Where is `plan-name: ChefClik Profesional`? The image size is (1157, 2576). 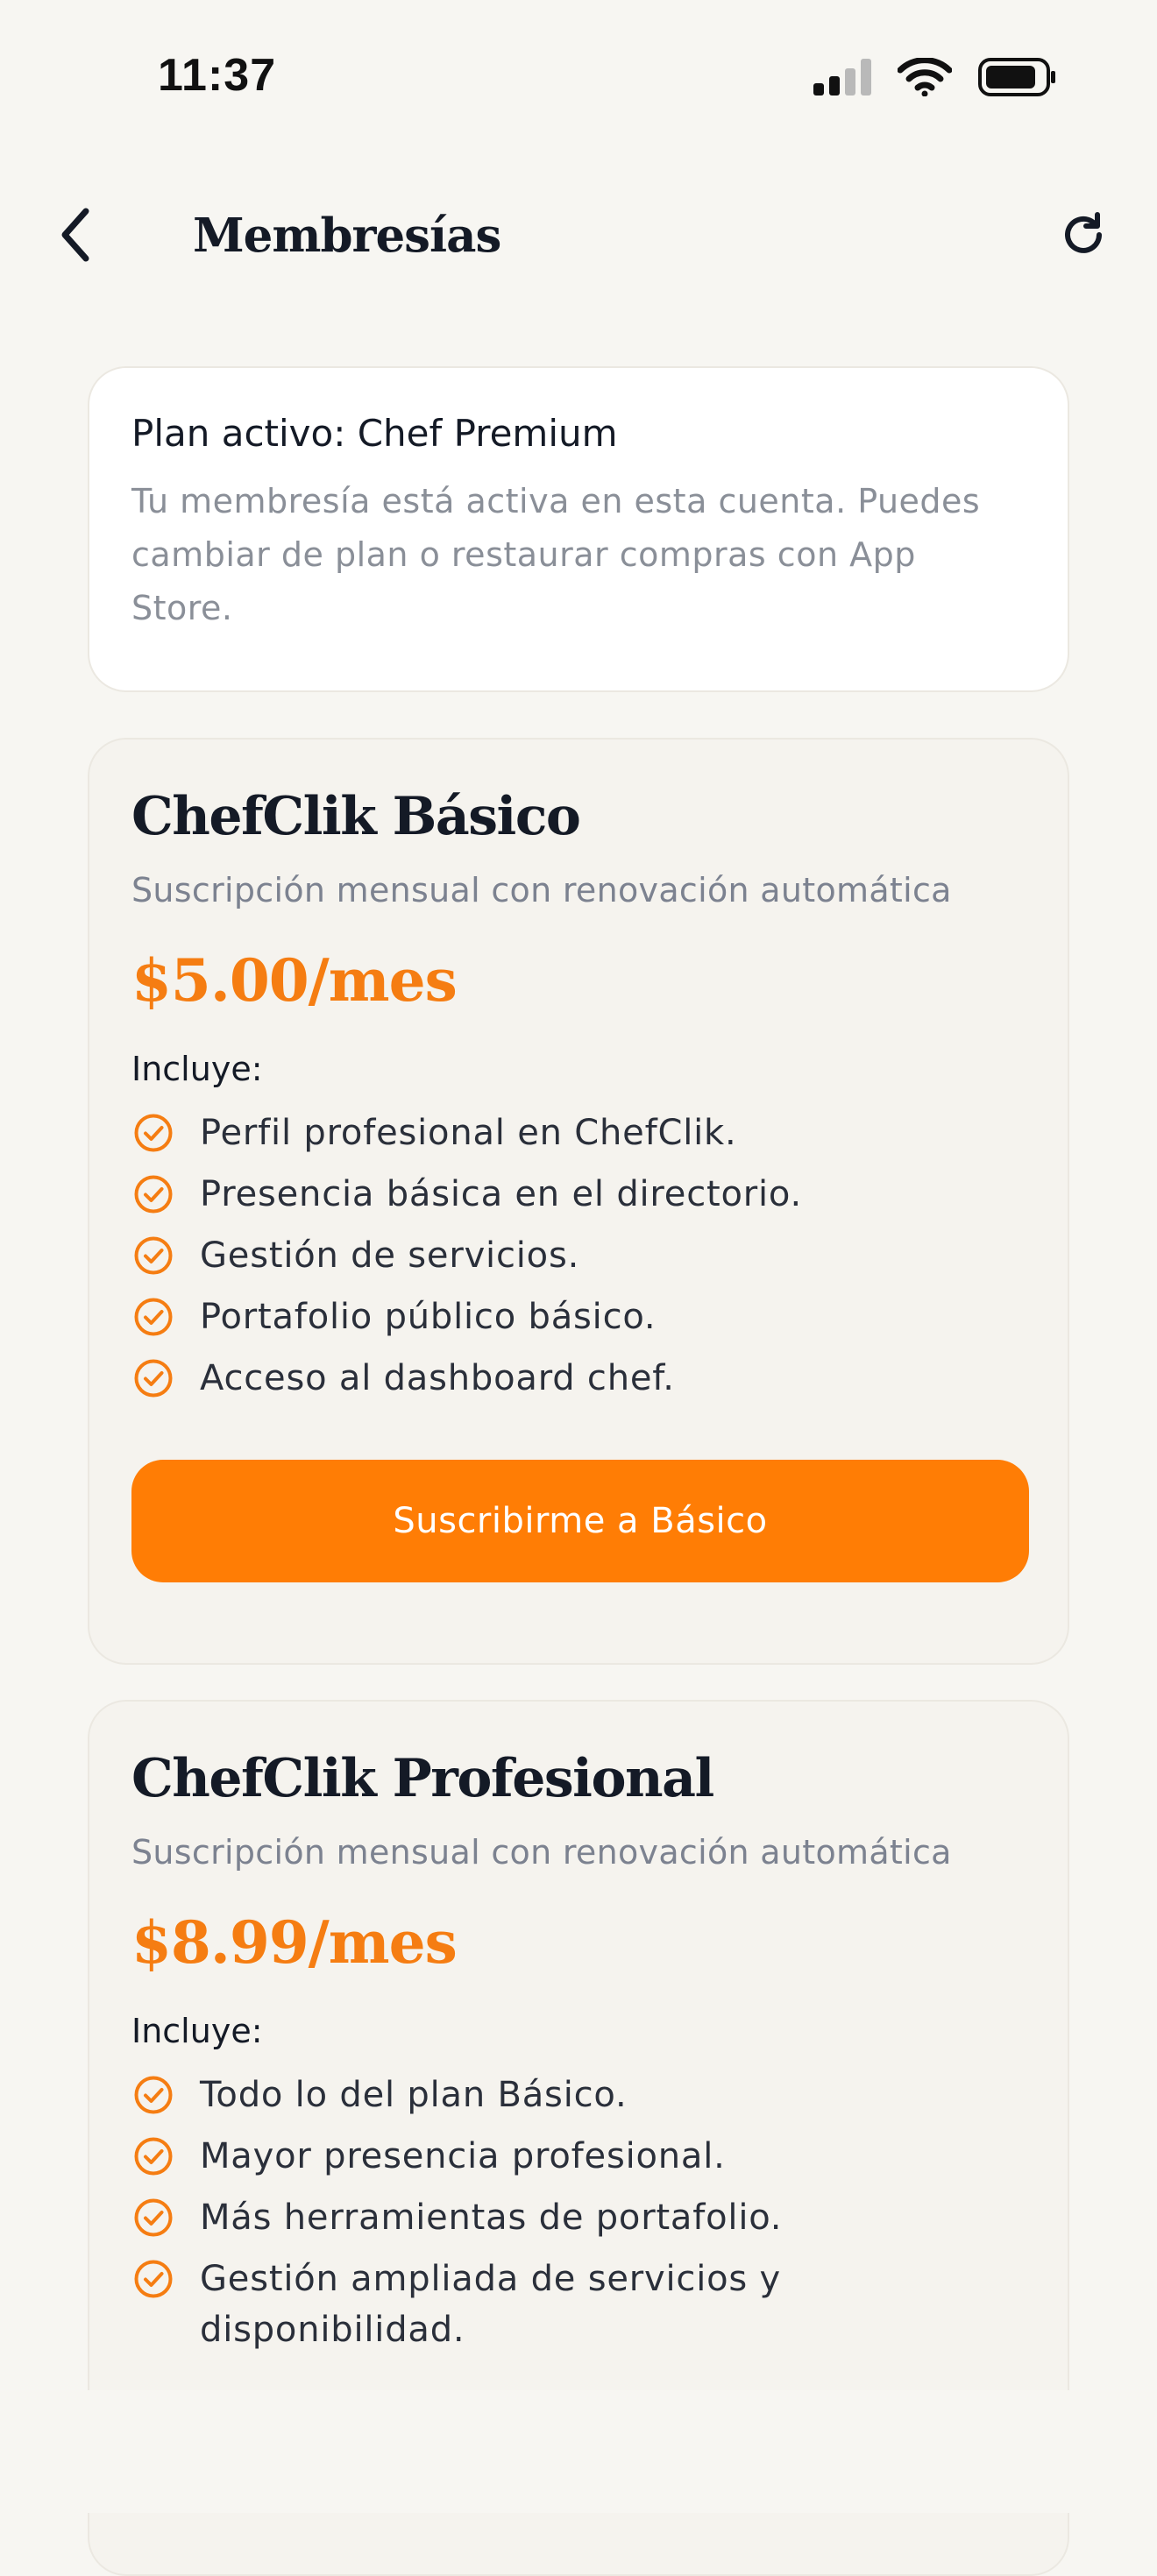 plan-name: ChefClik Profesional is located at coordinates (422, 1778).